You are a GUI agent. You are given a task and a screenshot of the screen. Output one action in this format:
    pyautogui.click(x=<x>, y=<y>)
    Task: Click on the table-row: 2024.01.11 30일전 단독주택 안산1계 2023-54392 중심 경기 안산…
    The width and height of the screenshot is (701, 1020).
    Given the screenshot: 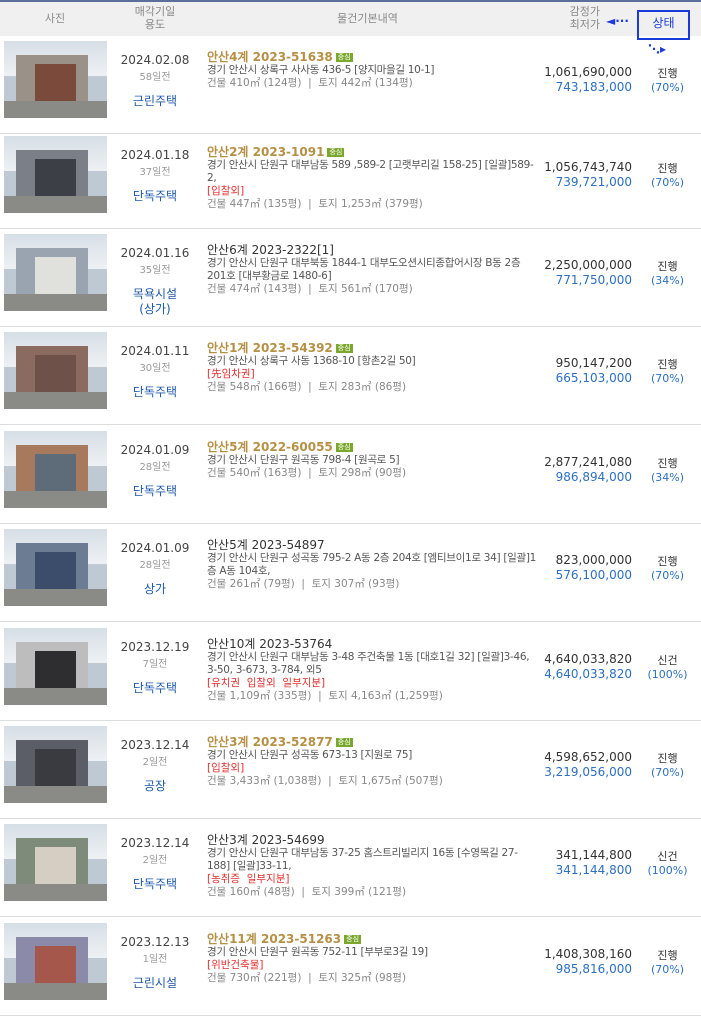 What is the action you would take?
    pyautogui.click(x=350, y=376)
    